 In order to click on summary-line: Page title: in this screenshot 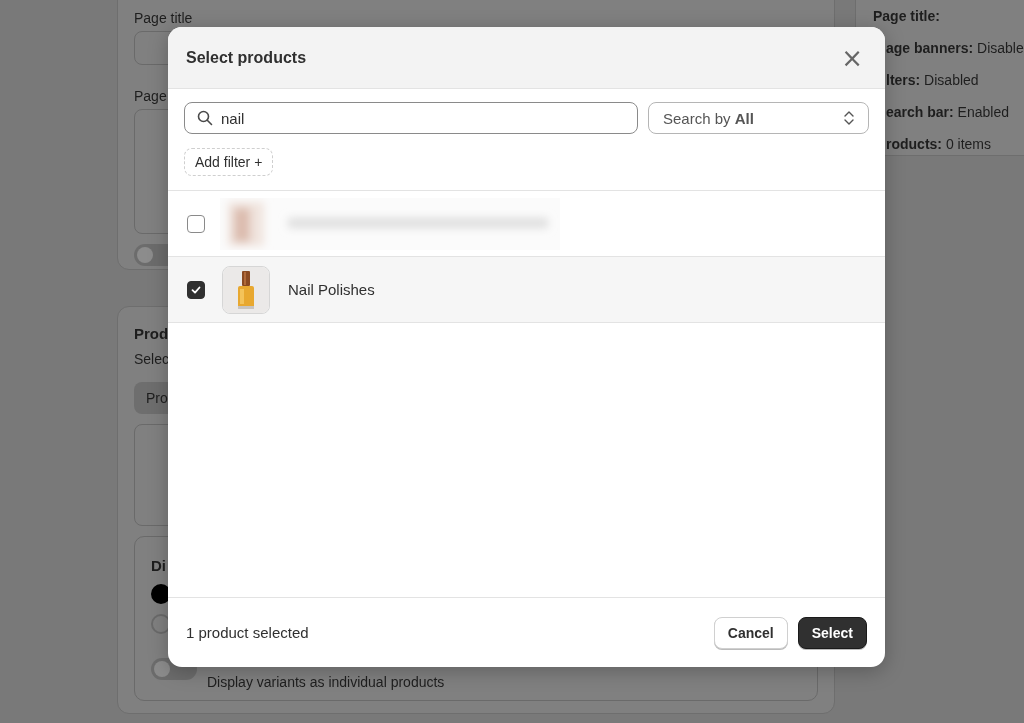, I will do `click(907, 16)`.